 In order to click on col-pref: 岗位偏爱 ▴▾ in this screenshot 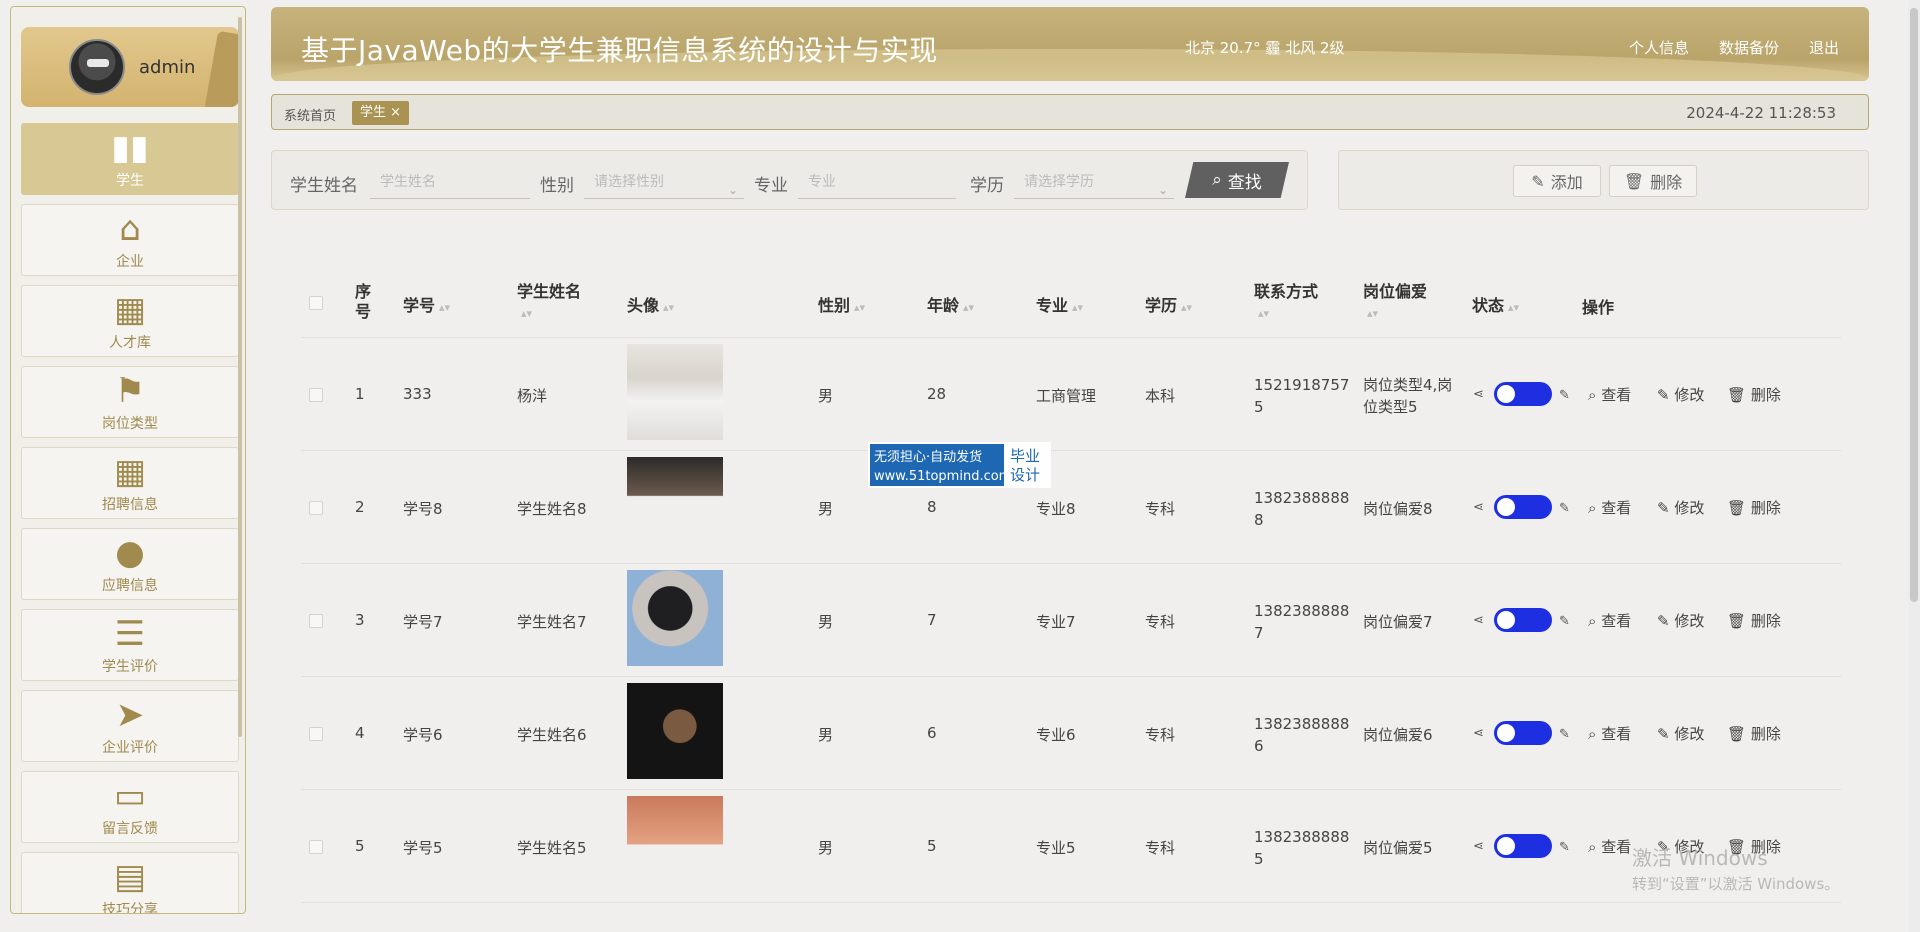, I will do `click(1395, 299)`.